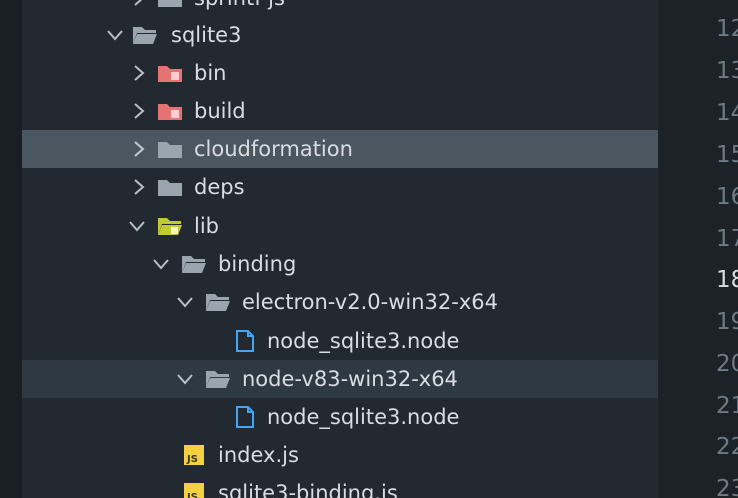 The width and height of the screenshot is (738, 498). What do you see at coordinates (727, 113) in the screenshot?
I see `line-number: 14` at bounding box center [727, 113].